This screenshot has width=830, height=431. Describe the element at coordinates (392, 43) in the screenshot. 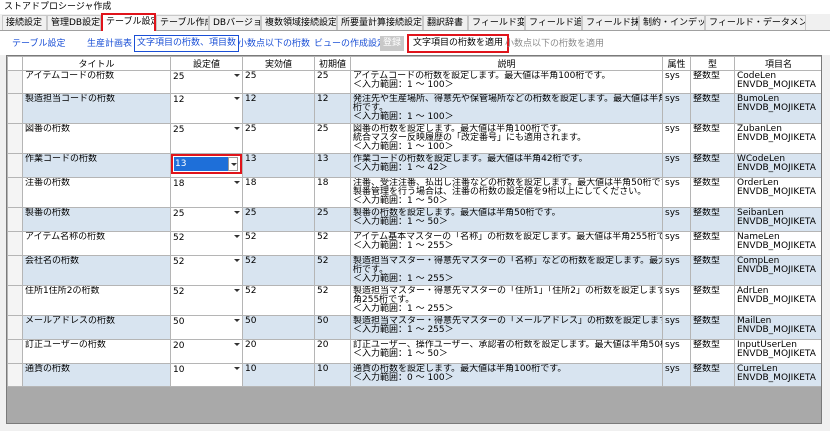

I see `register-button: 登録` at that location.